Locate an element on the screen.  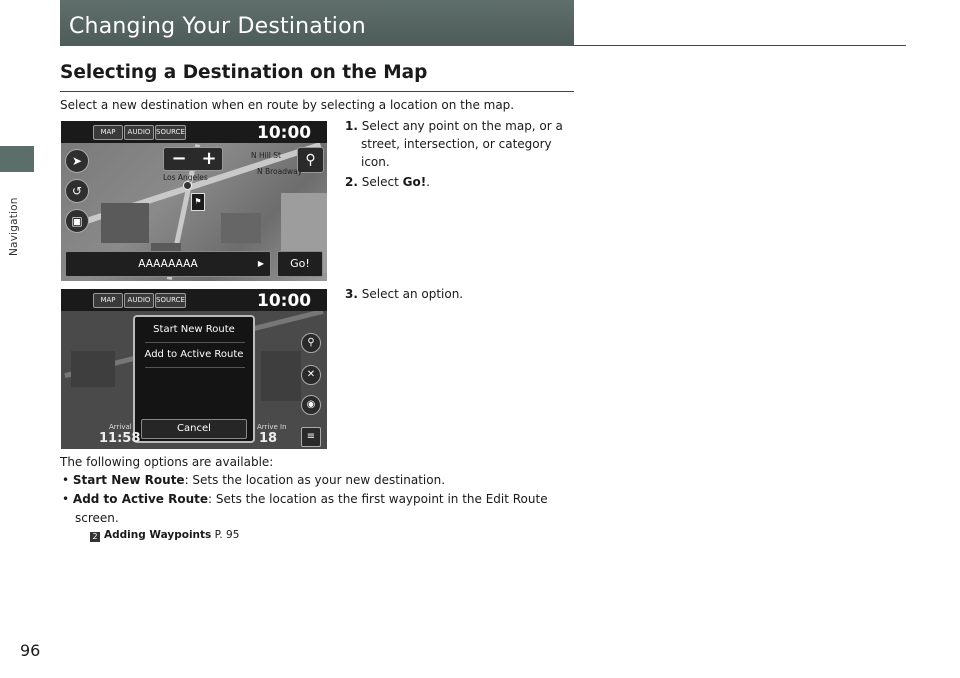
step-text: Select any point on the map, or a is located at coordinates (462, 126).